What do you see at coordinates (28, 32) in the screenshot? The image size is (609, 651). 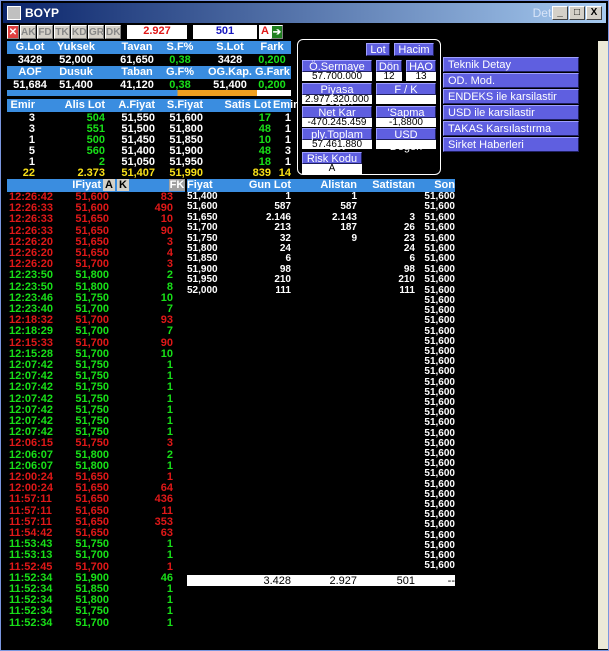 I see `tab-ak: AK` at bounding box center [28, 32].